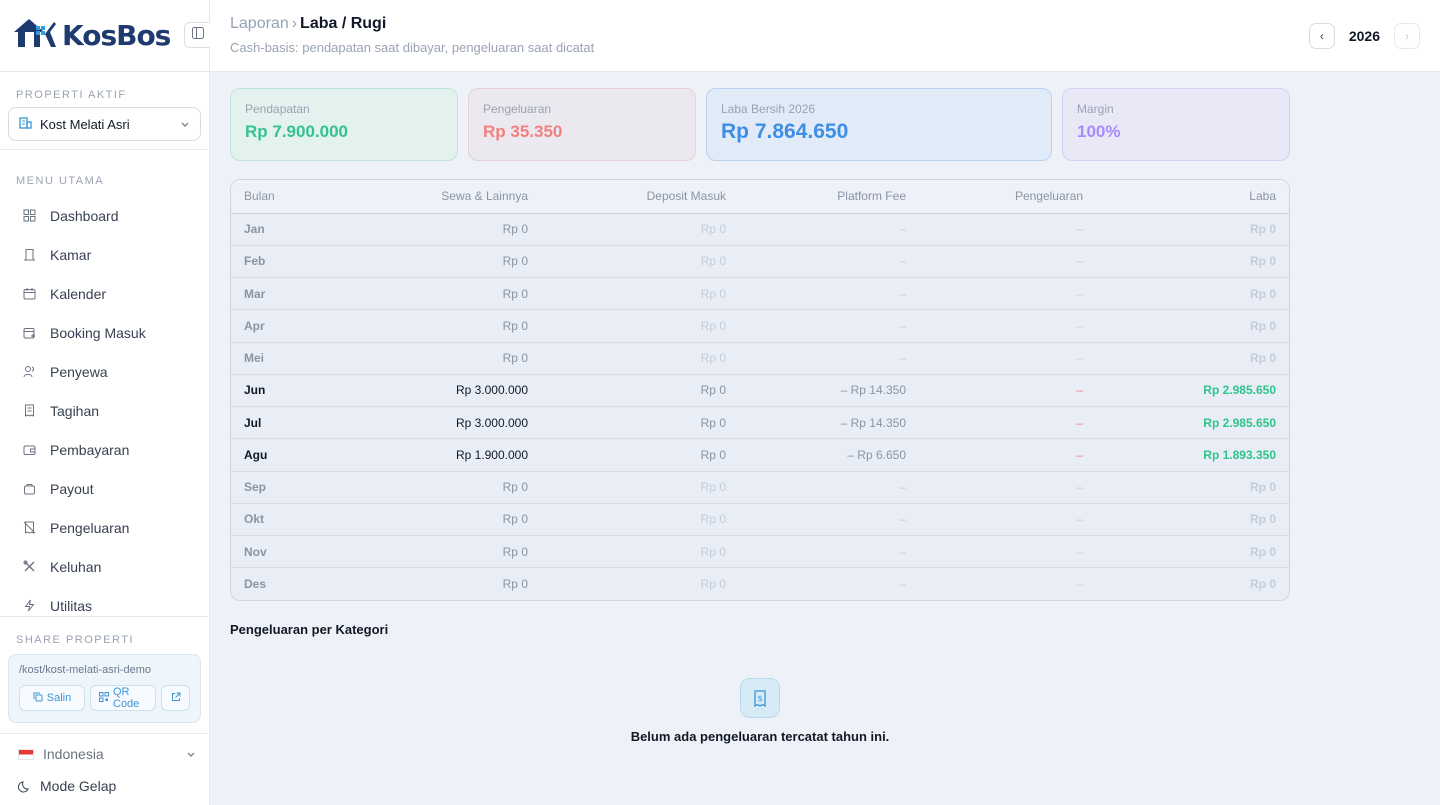 This screenshot has height=805, width=1440. I want to click on grid-icon, so click(29, 216).